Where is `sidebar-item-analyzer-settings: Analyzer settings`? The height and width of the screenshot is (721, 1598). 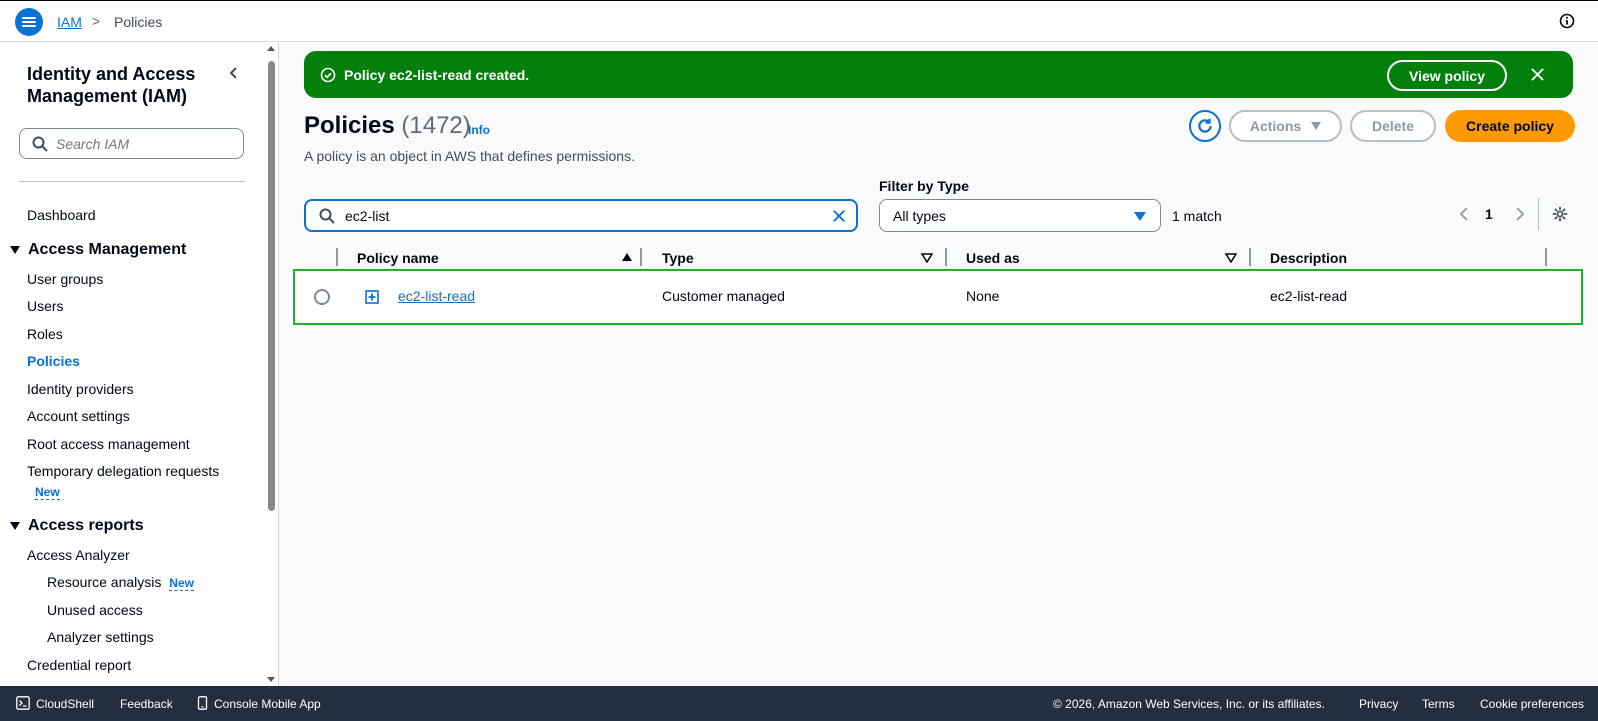
sidebar-item-analyzer-settings: Analyzer settings is located at coordinates (100, 637).